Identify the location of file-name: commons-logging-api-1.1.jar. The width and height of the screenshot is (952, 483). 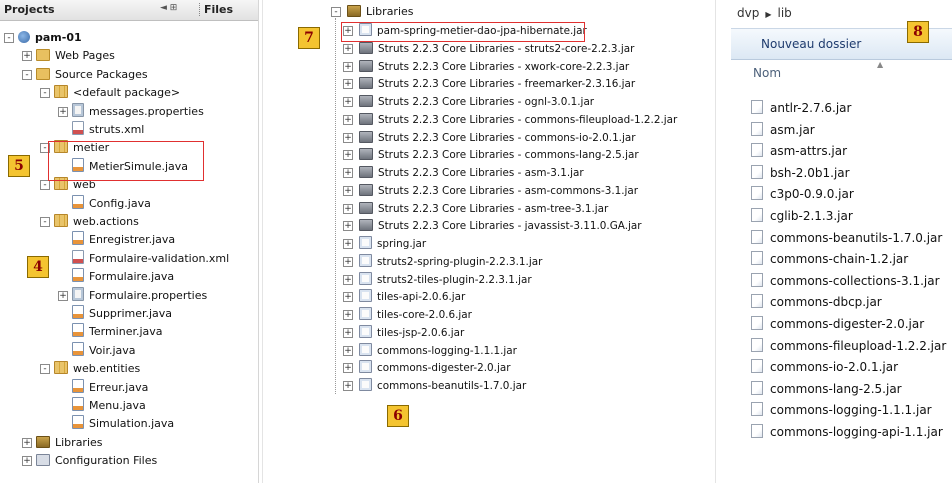
(856, 432).